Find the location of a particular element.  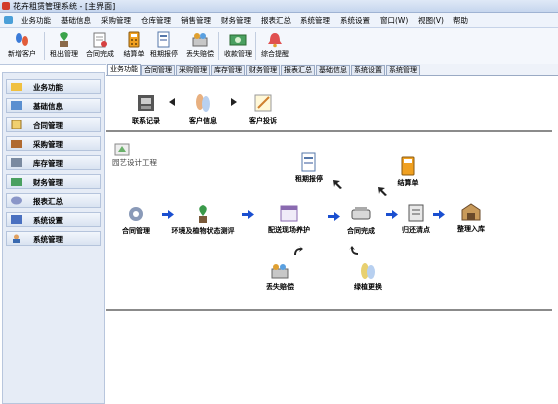

sidebar-item-system-settings: 系统设置 is located at coordinates (53, 219).